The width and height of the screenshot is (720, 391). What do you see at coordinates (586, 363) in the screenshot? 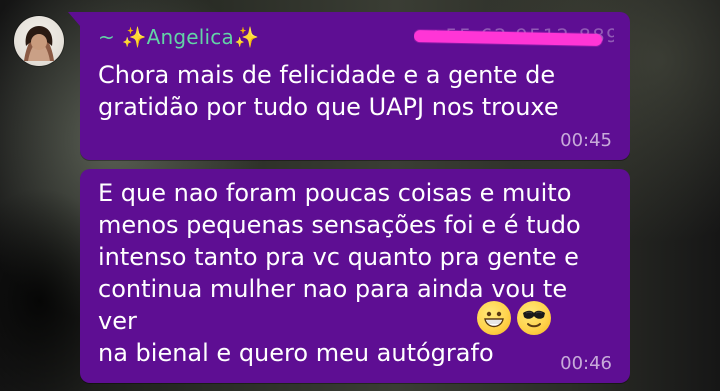
I see `message-timestamp: 00:46` at bounding box center [586, 363].